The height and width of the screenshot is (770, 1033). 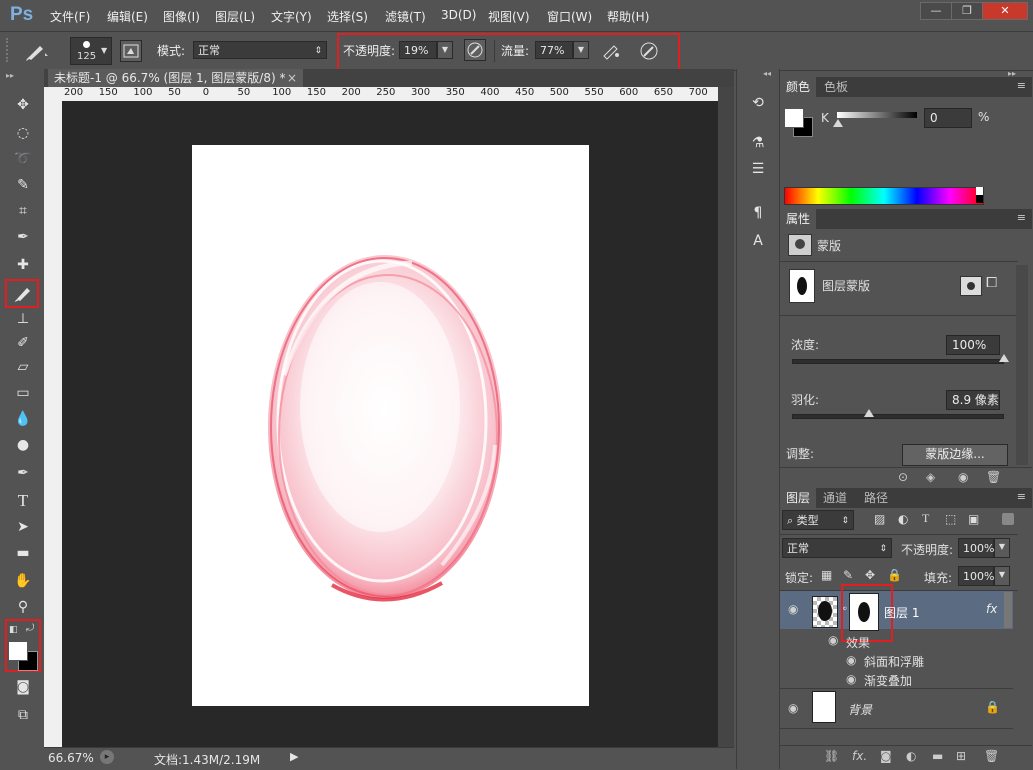 What do you see at coordinates (445, 50) in the screenshot?
I see `opacity-dropdown-button: ▼` at bounding box center [445, 50].